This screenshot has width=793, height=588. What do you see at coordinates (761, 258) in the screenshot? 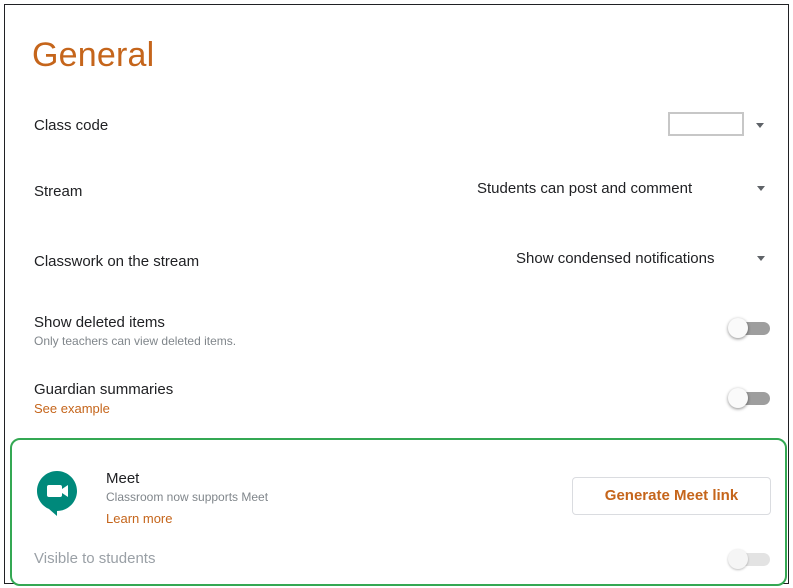
I see `classwork-dropdown-icon` at bounding box center [761, 258].